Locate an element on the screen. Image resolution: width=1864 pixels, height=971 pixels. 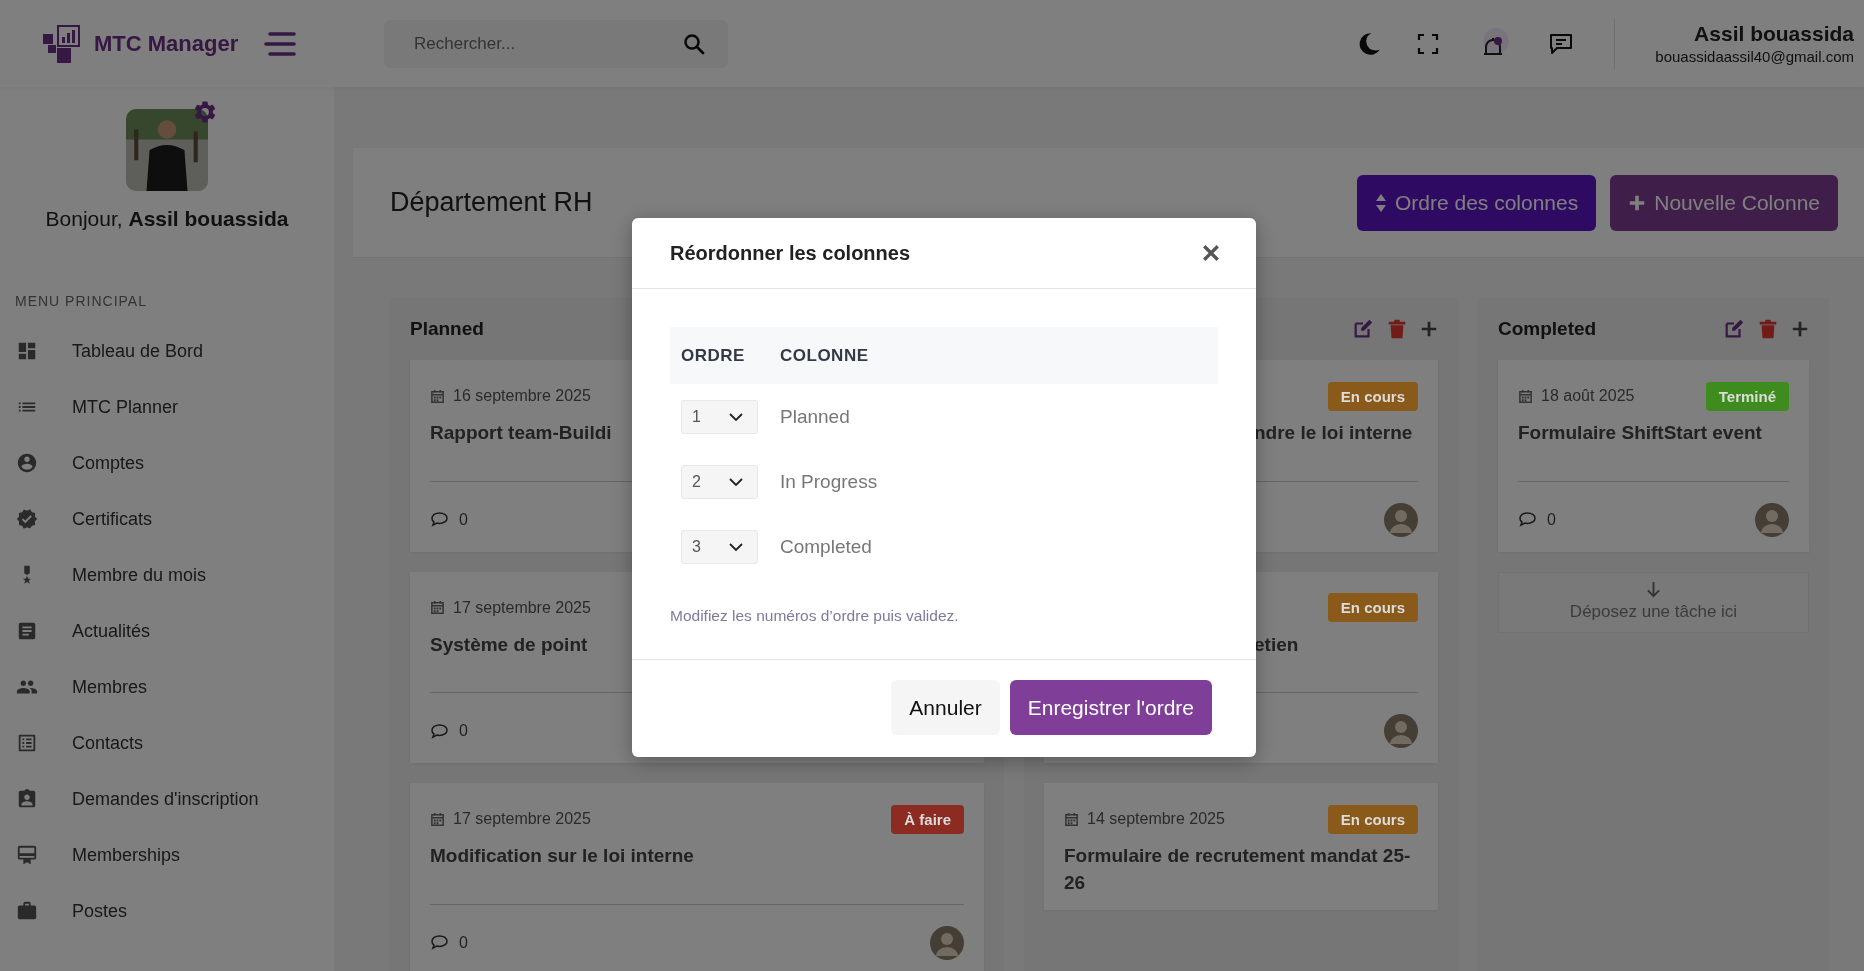
close-icon is located at coordinates (1211, 253).